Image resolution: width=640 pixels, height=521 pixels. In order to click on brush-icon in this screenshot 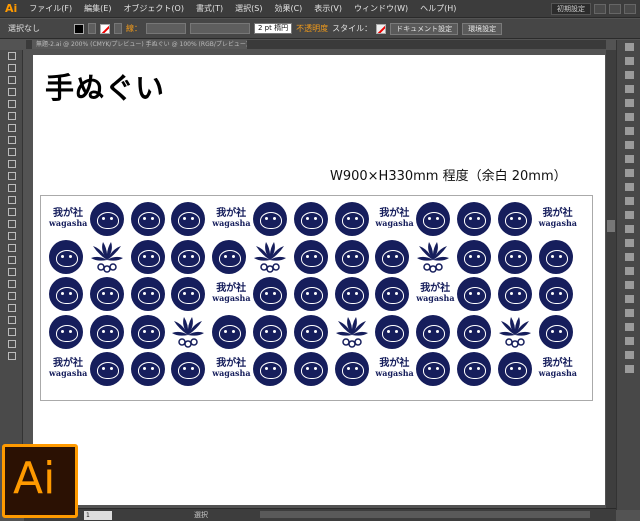, I will do `click(11, 152)`.